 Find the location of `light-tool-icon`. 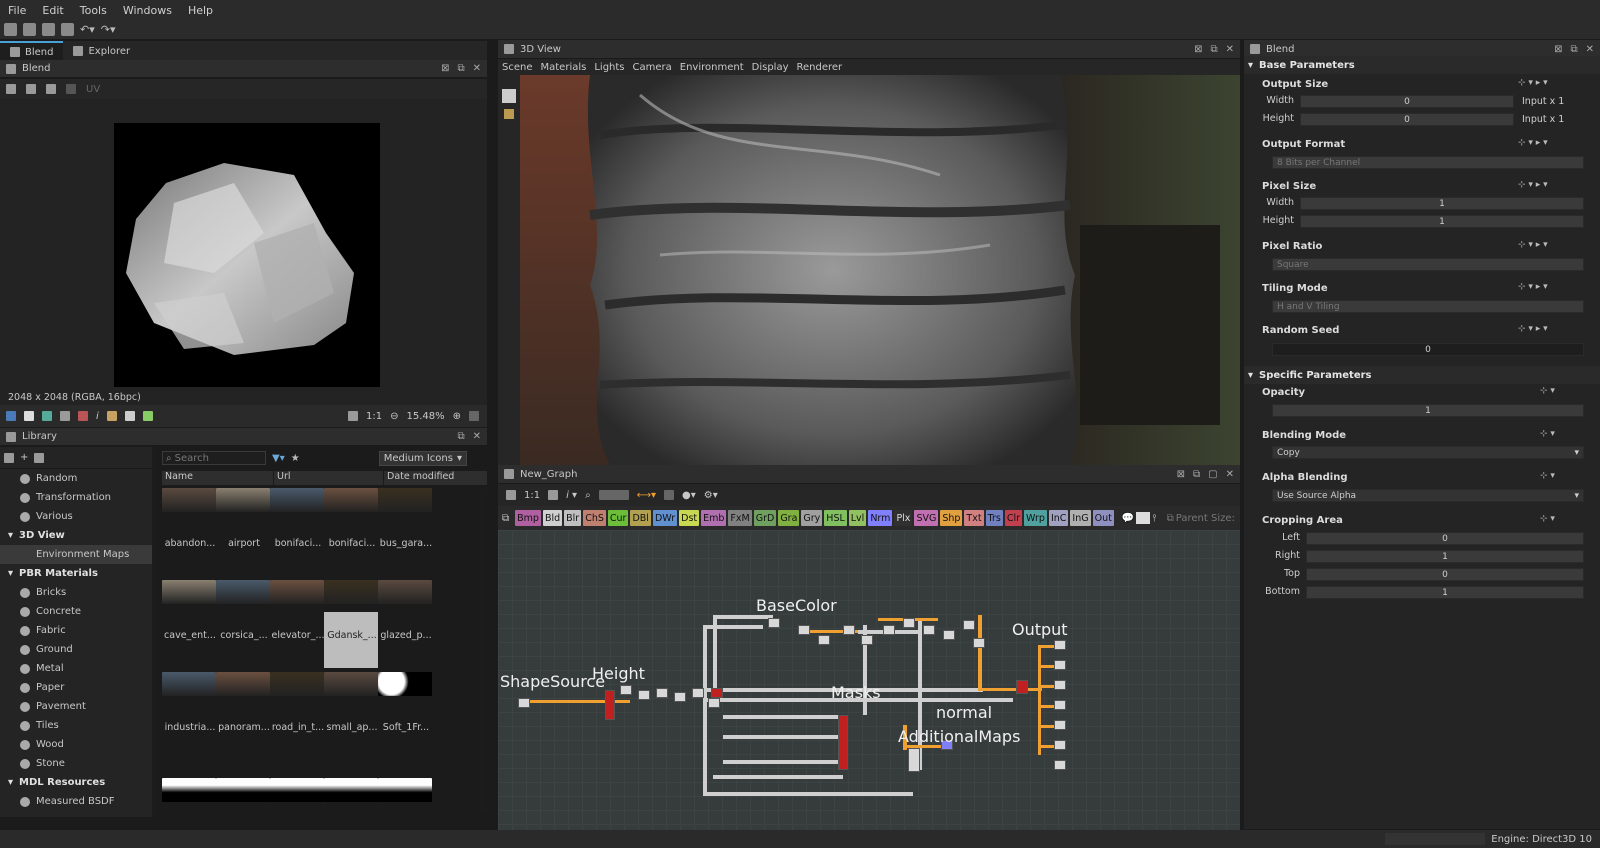

light-tool-icon is located at coordinates (509, 114).